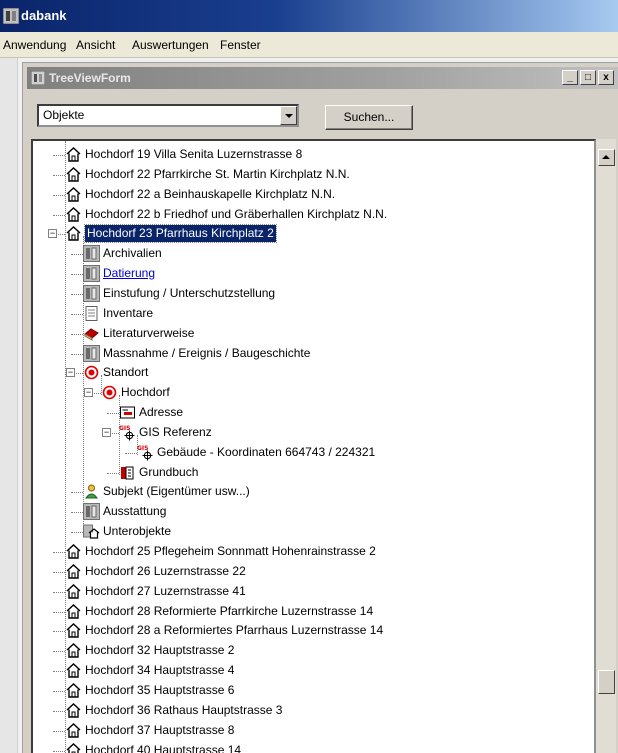 The width and height of the screenshot is (618, 753). I want to click on gis-icon: GIS, so click(145, 452).